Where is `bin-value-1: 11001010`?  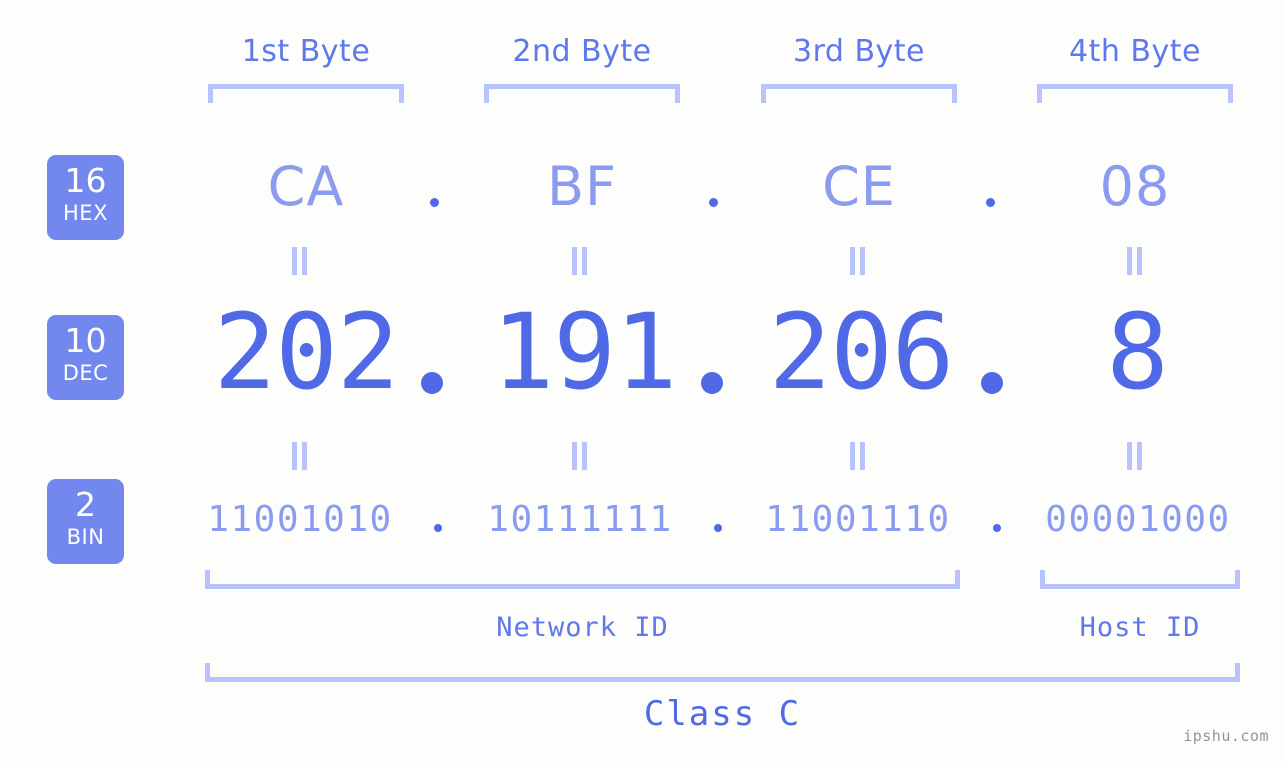
bin-value-1: 11001010 is located at coordinates (300, 519).